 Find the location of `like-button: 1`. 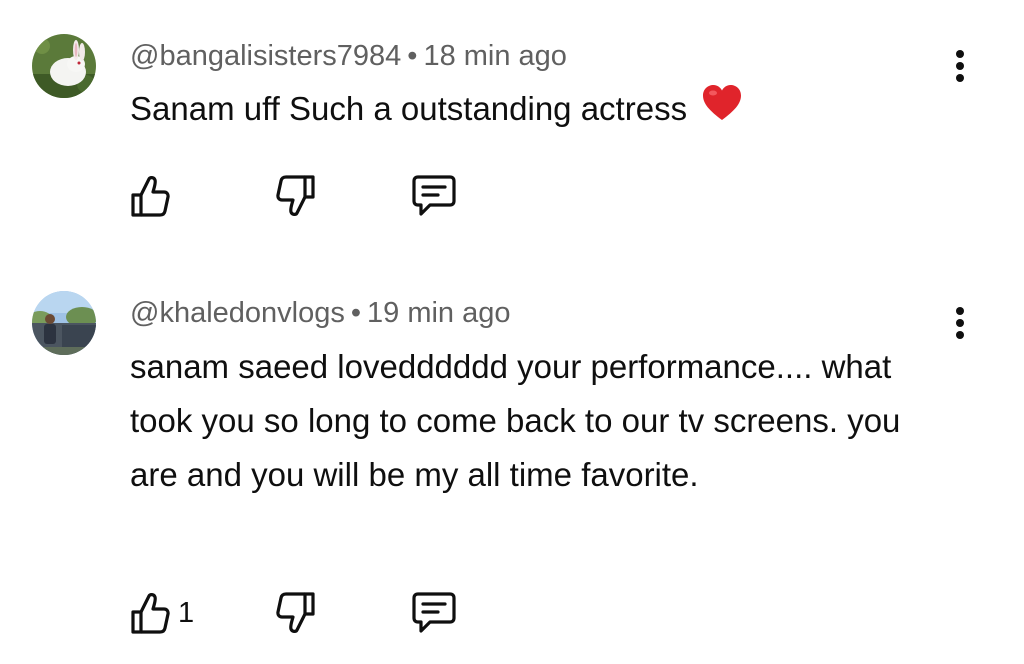

like-button: 1 is located at coordinates (162, 613).